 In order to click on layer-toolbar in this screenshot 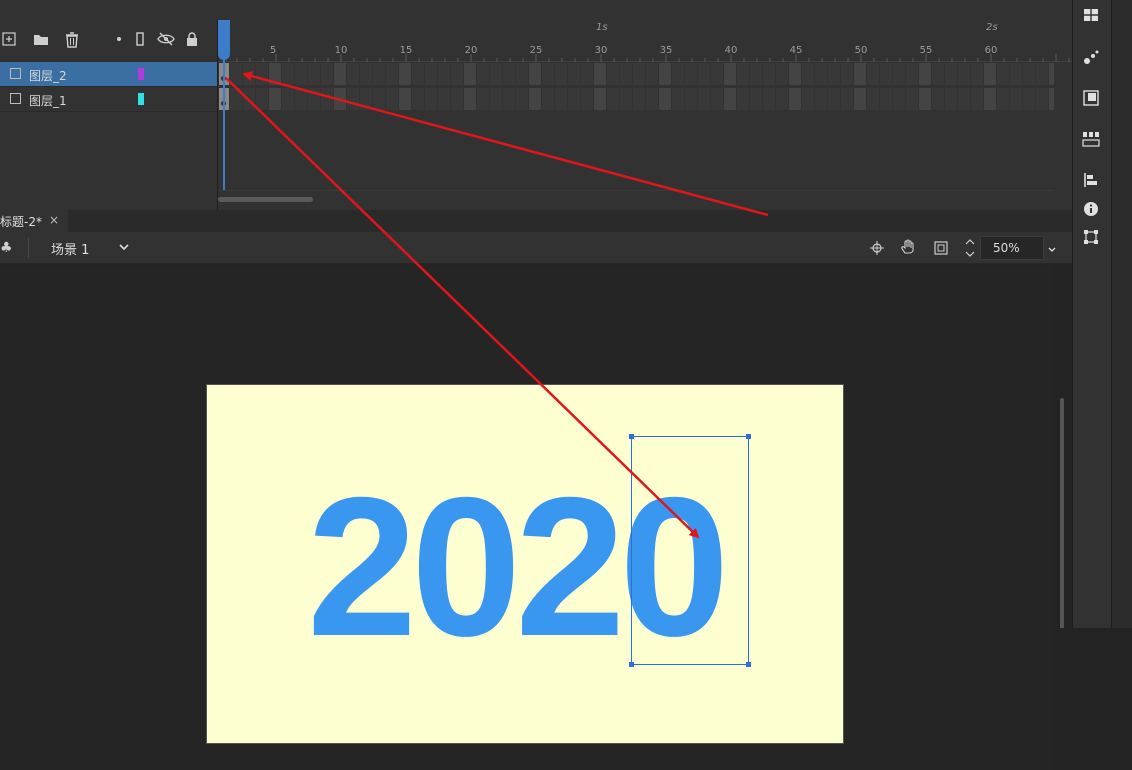, I will do `click(109, 41)`.